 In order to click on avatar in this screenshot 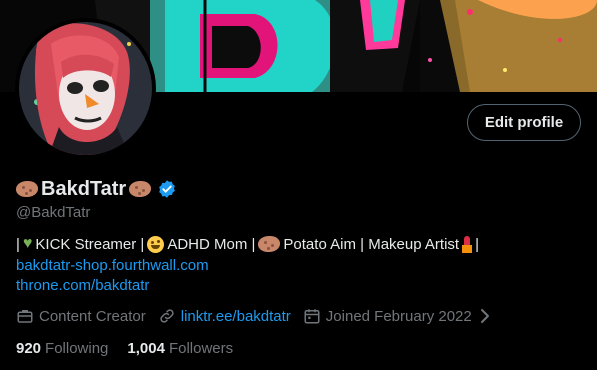, I will do `click(85, 88)`.